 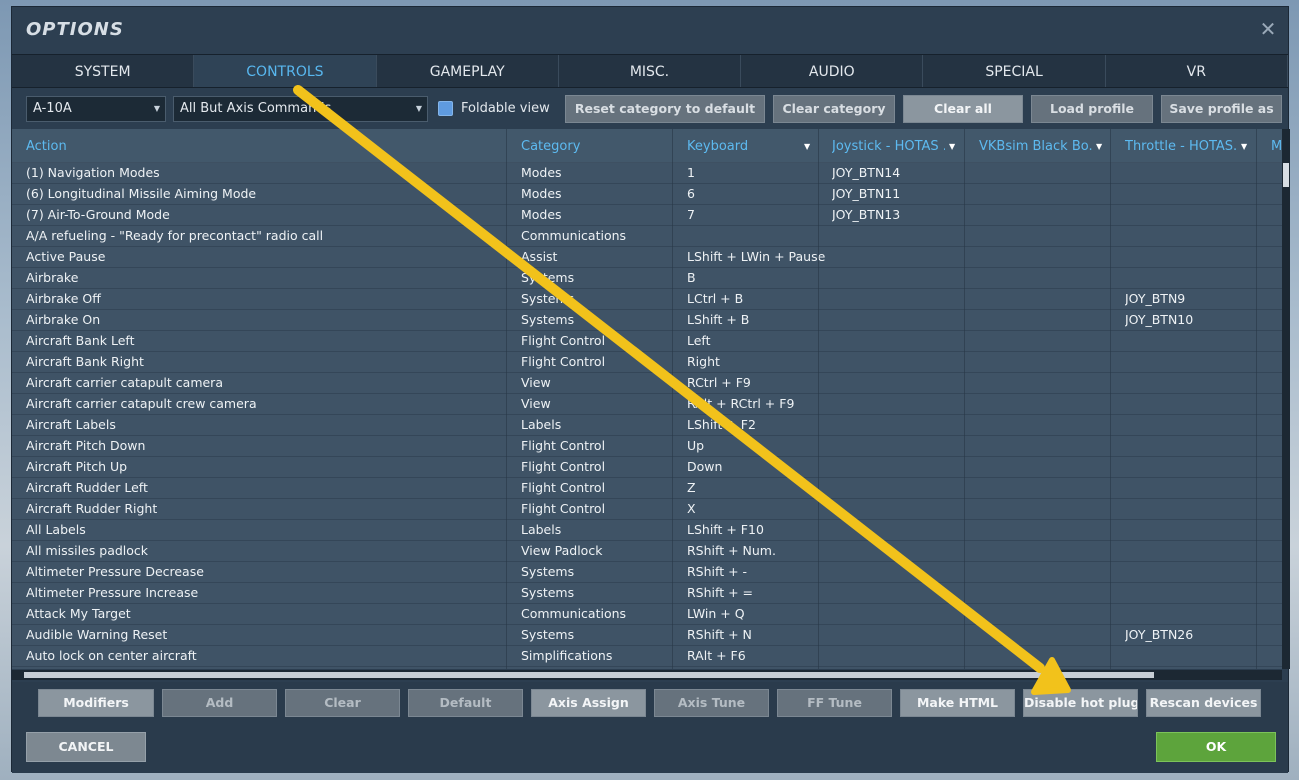 I want to click on horizontal-scrollbar, so click(x=647, y=675).